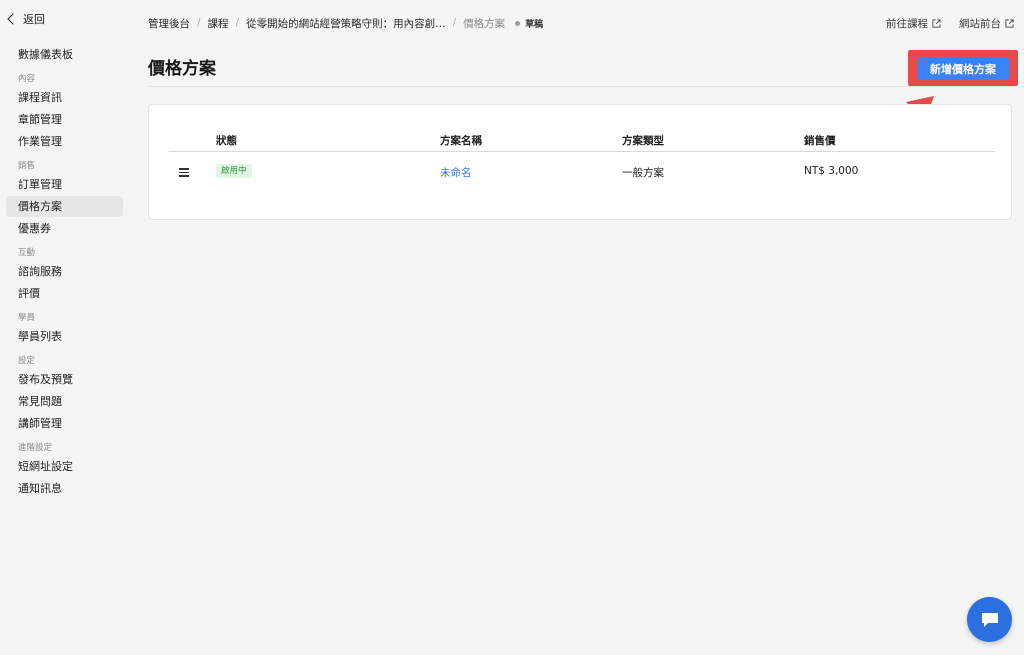  I want to click on breadcrumb-current: 價格方案, so click(484, 23).